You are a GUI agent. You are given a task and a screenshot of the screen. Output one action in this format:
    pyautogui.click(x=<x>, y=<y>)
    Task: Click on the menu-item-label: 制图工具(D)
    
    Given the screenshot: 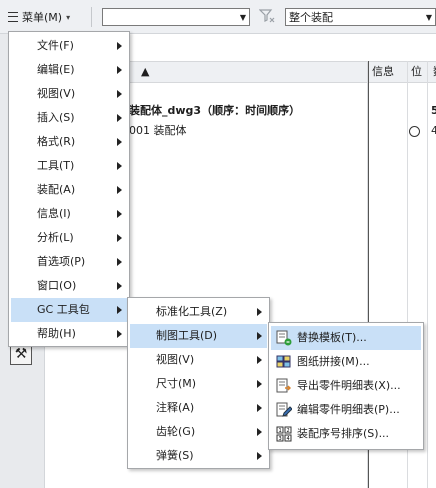 What is the action you would take?
    pyautogui.click(x=187, y=335)
    